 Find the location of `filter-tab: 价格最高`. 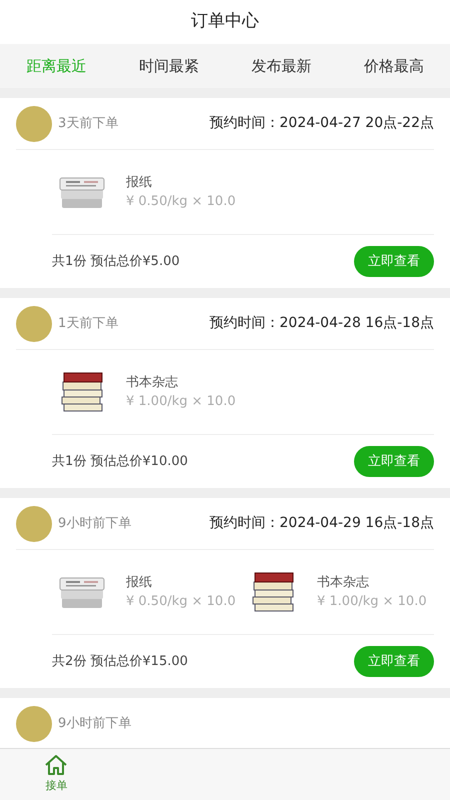

filter-tab: 价格最高 is located at coordinates (394, 66).